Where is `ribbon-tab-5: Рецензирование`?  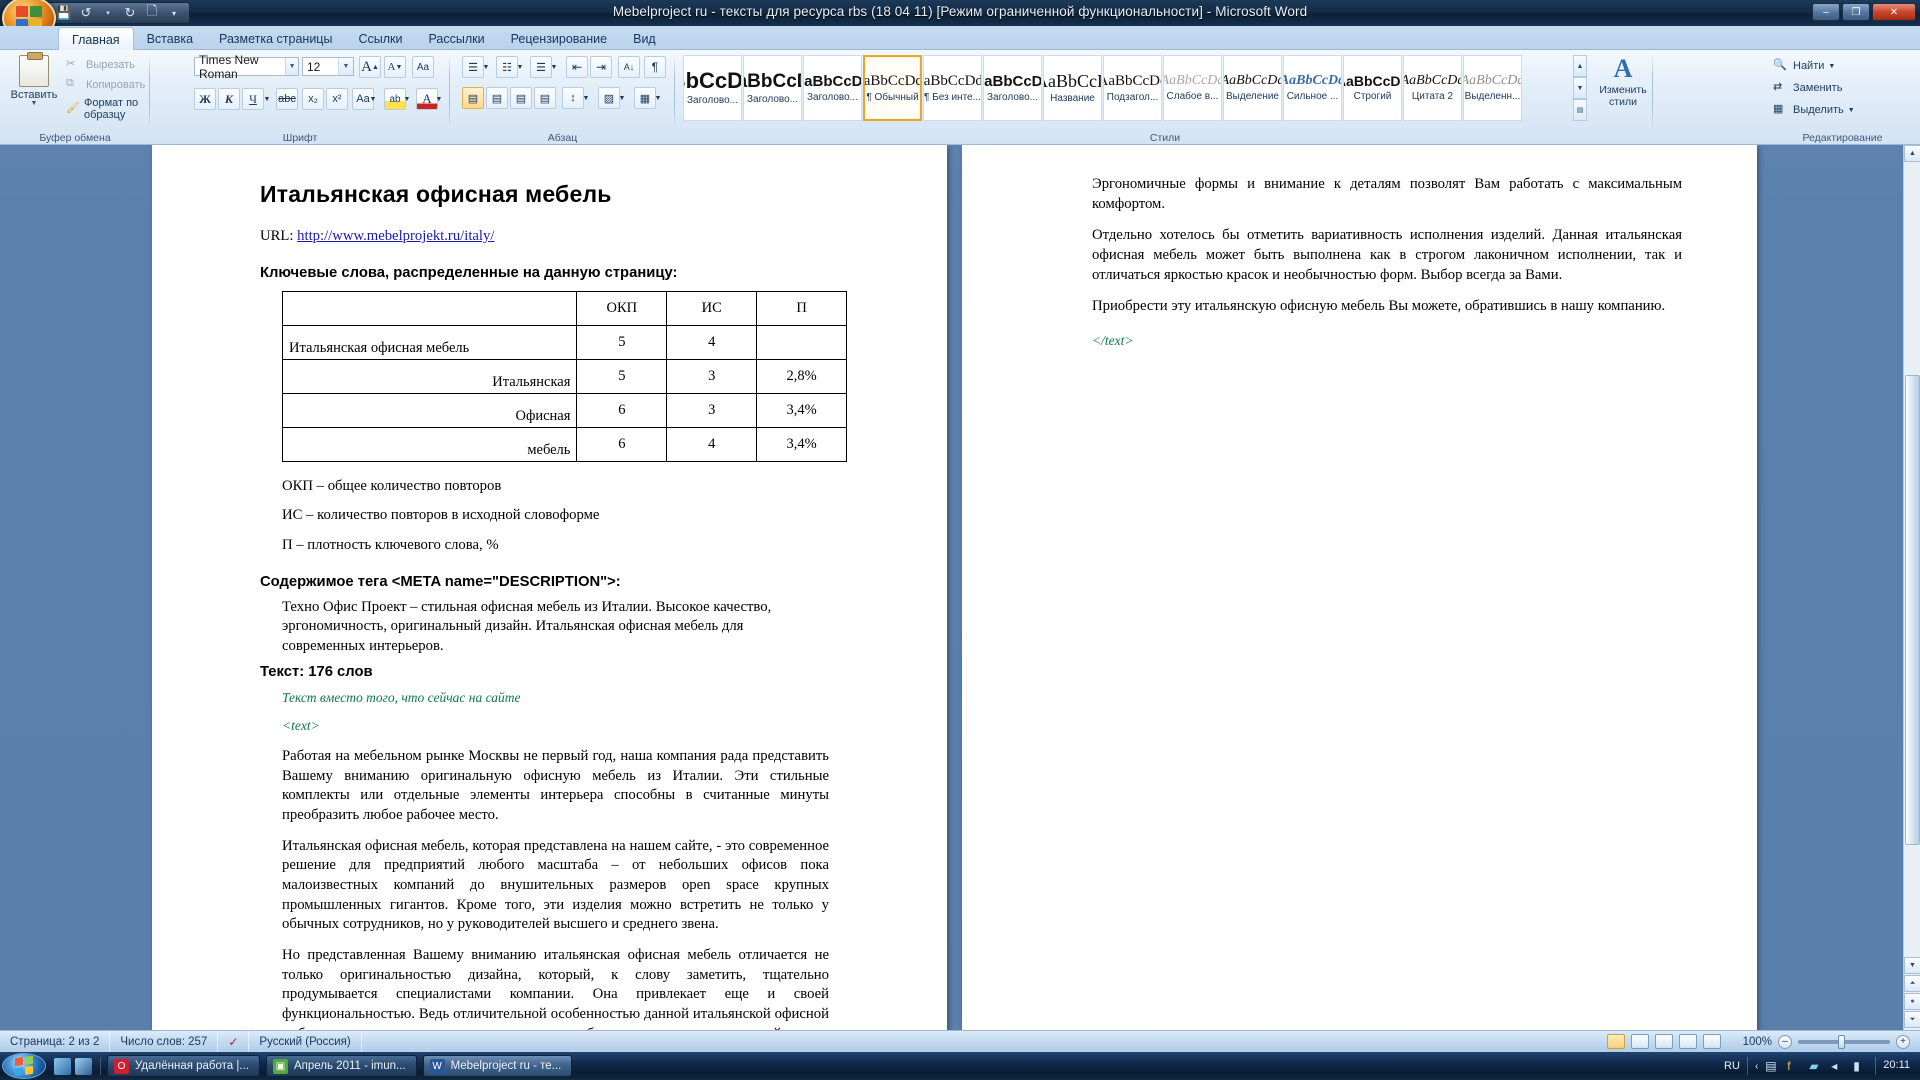 ribbon-tab-5: Рецензирование is located at coordinates (559, 38).